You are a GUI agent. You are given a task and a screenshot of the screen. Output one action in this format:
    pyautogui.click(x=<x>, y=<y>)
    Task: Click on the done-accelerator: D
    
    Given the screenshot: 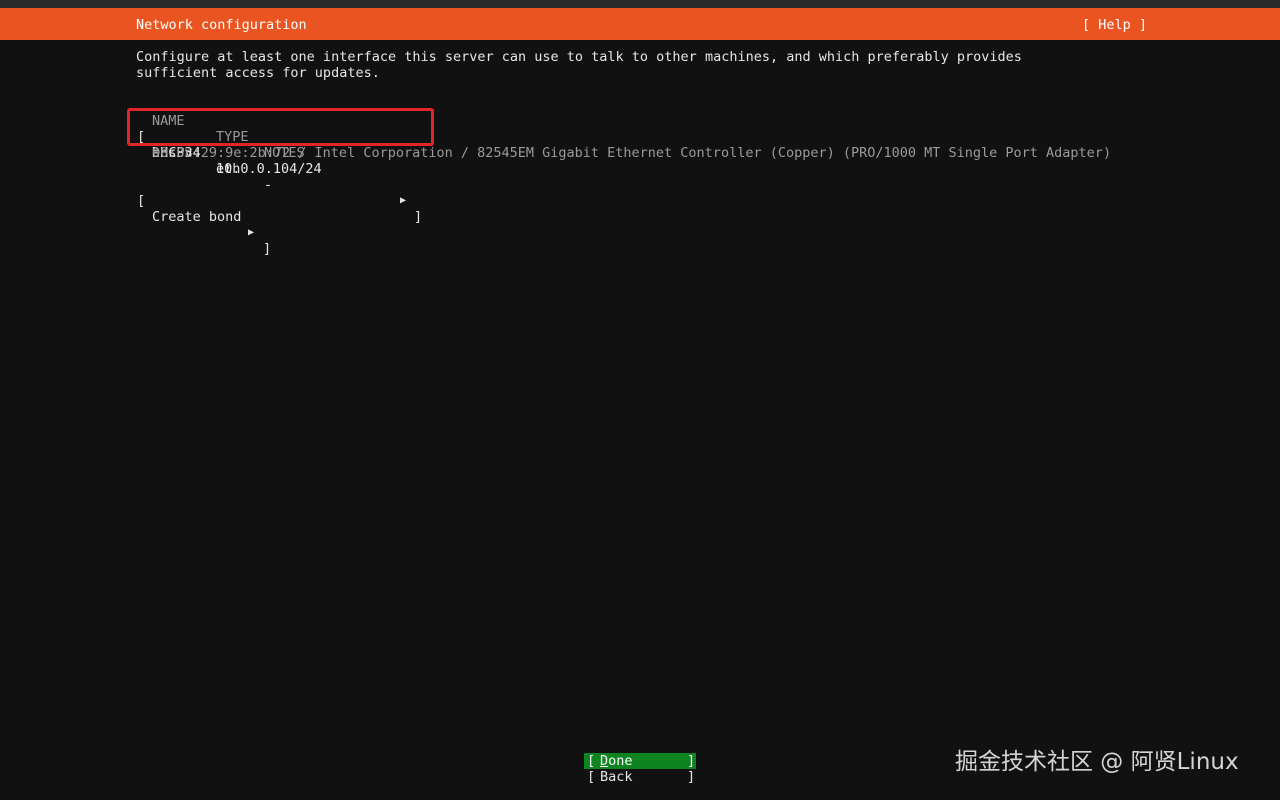 What is the action you would take?
    pyautogui.click(x=604, y=761)
    